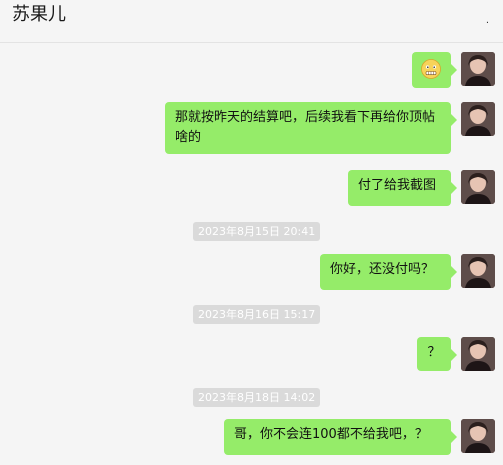 The width and height of the screenshot is (503, 465). What do you see at coordinates (331, 434) in the screenshot?
I see `message-text: 哥，你不会连100都不给我吧，？` at bounding box center [331, 434].